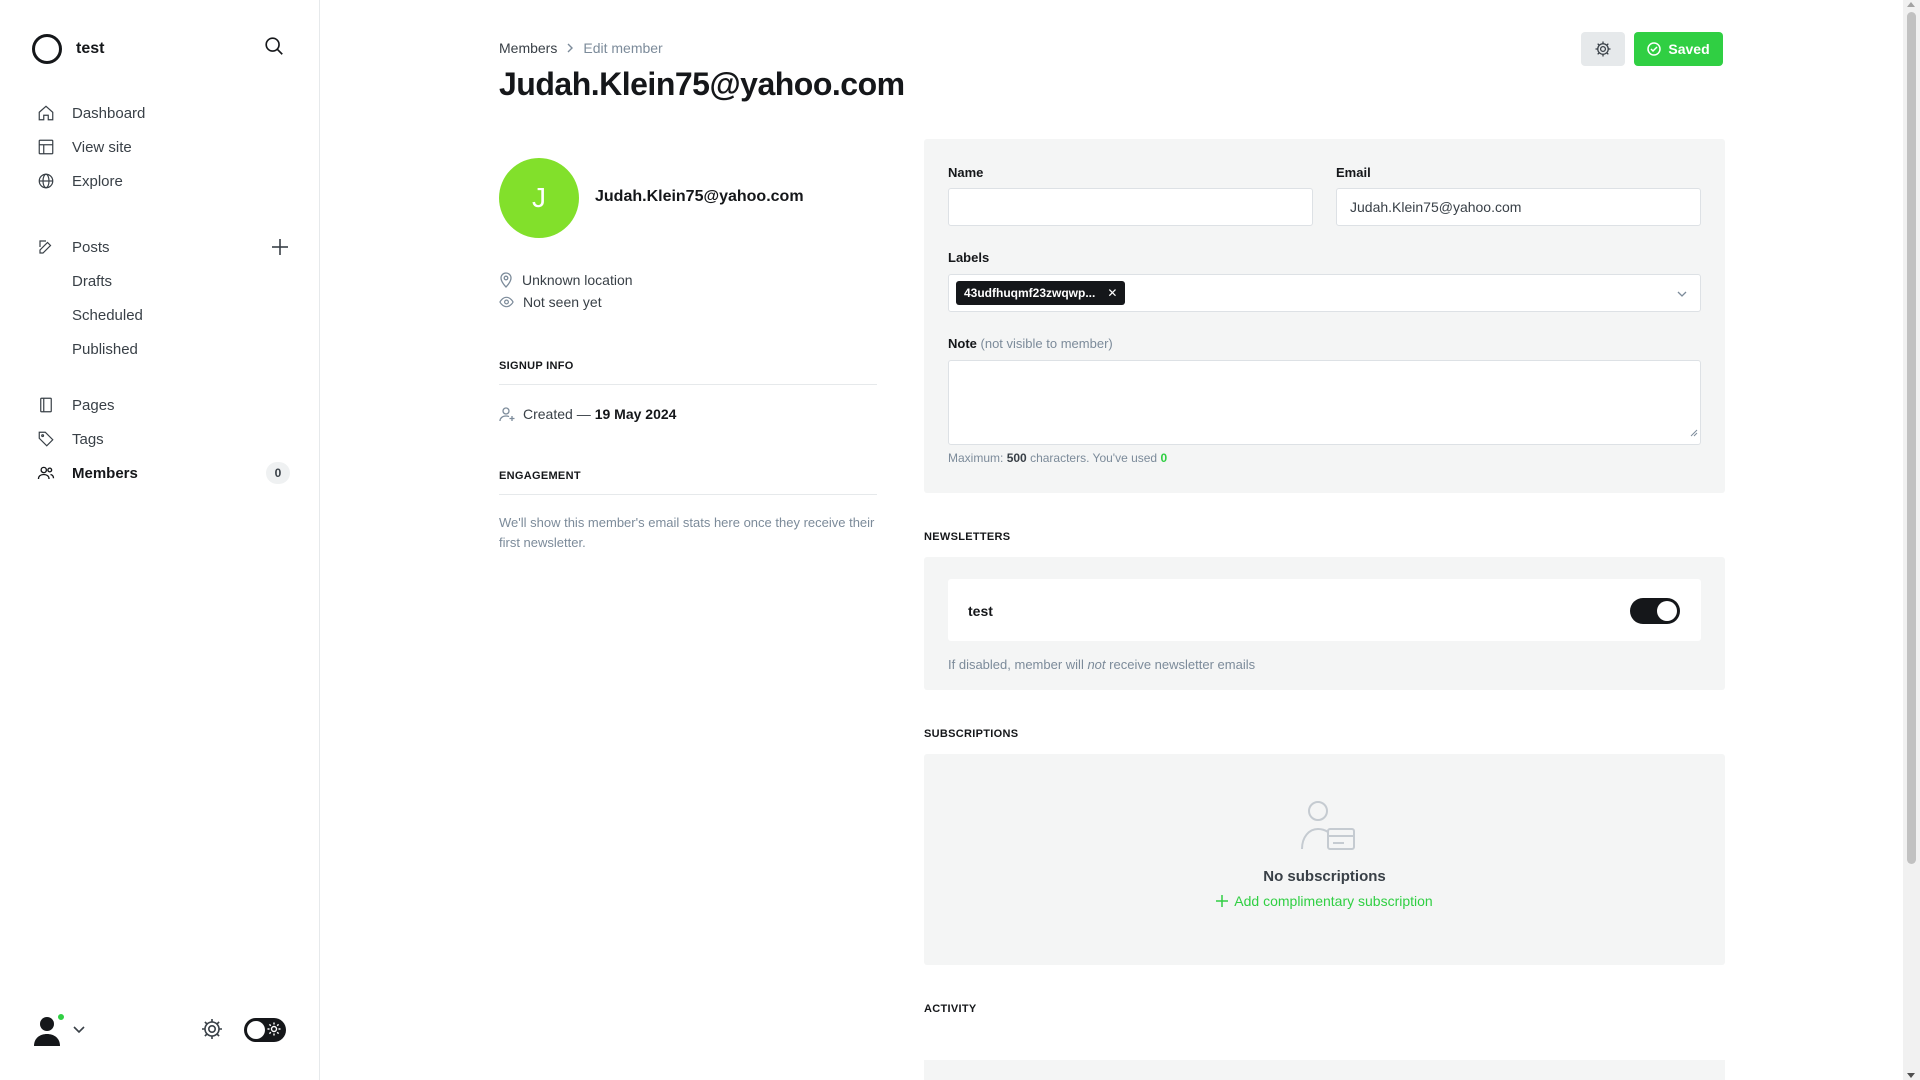 This screenshot has width=1920, height=1080. What do you see at coordinates (1333, 901) in the screenshot?
I see `add-subscription-label: Add complimentary subscription` at bounding box center [1333, 901].